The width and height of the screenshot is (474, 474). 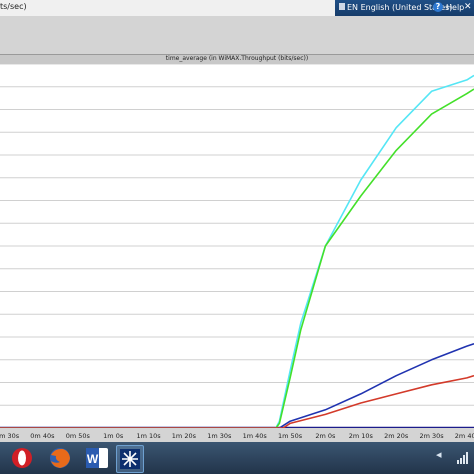 I want to click on opera-button, so click(x=22, y=458).